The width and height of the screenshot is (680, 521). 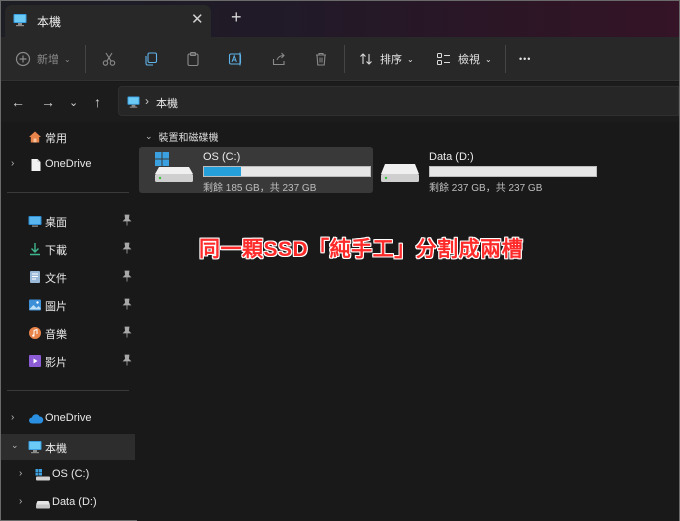 I want to click on share-button, so click(x=279, y=59).